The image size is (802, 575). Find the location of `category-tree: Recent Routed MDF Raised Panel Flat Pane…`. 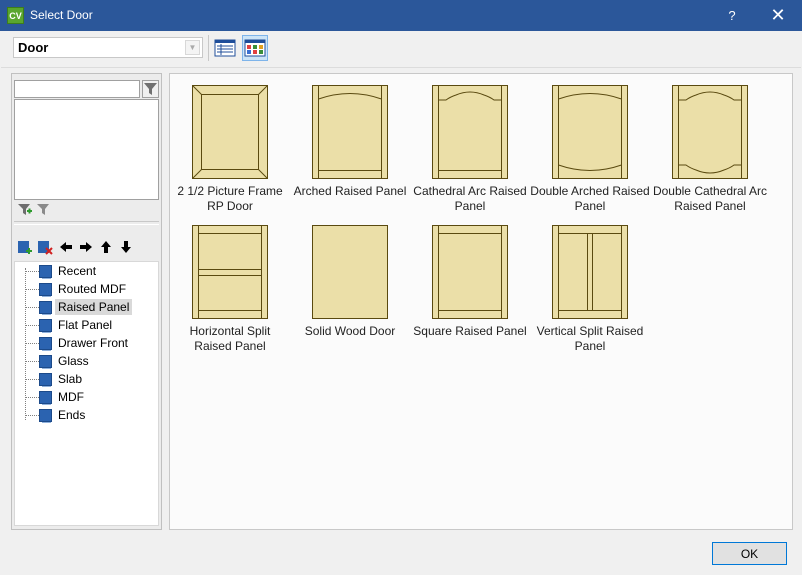

category-tree: Recent Routed MDF Raised Panel Flat Pane… is located at coordinates (86, 393).